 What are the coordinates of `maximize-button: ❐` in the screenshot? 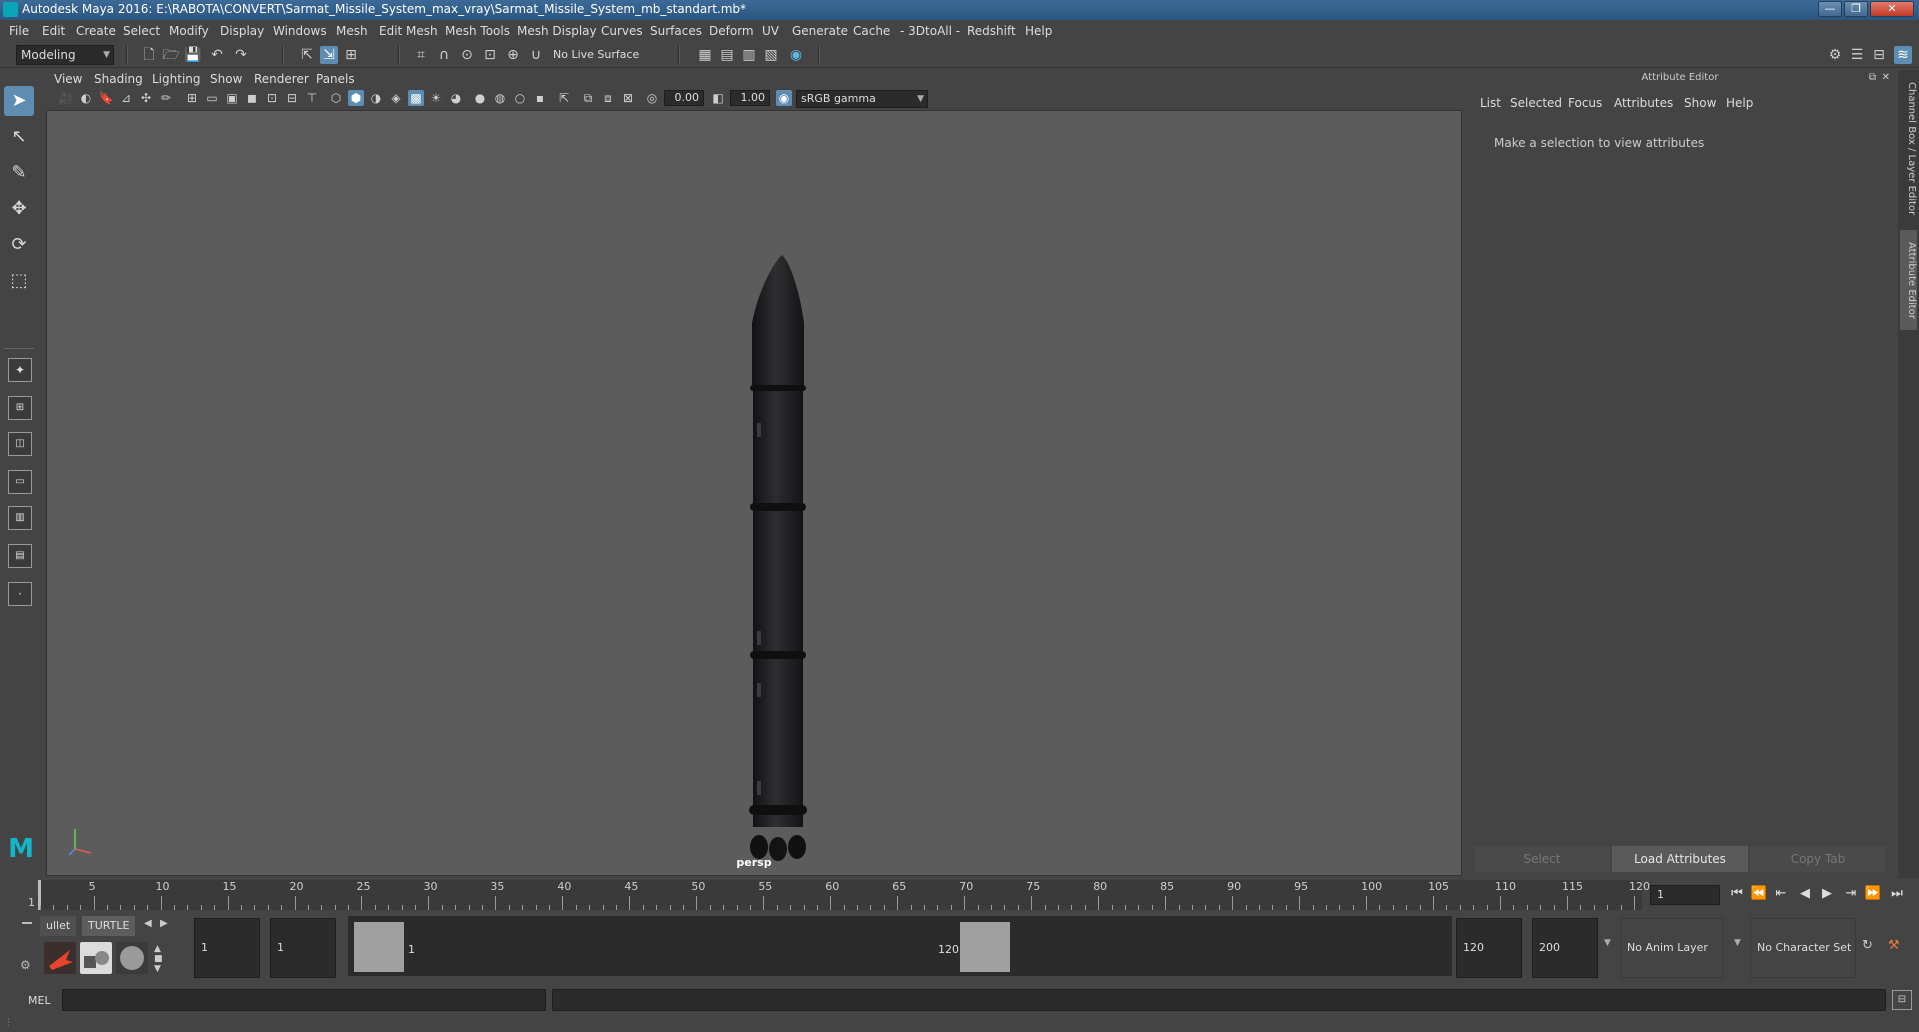 It's located at (1856, 9).